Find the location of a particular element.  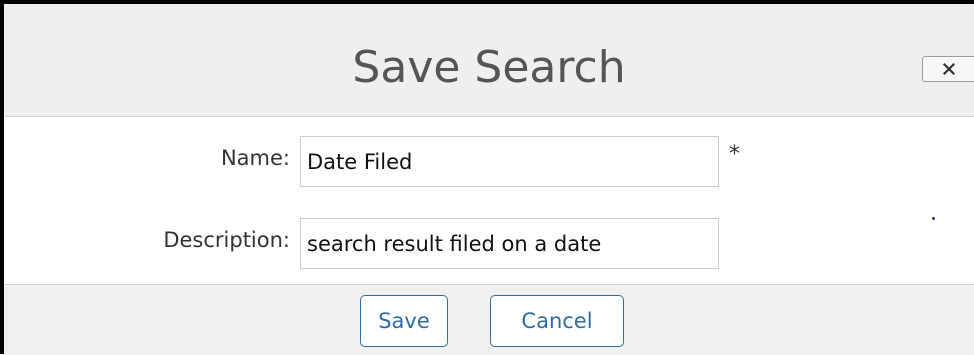

close-button is located at coordinates (948, 69).